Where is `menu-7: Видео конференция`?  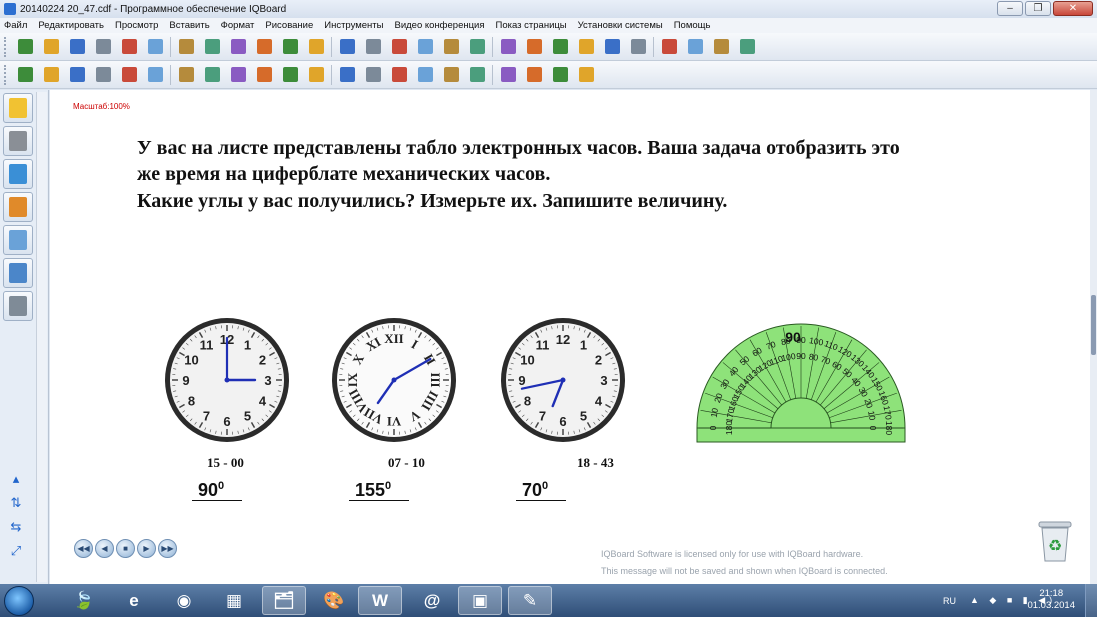
menu-7: Видео конференция is located at coordinates (440, 25).